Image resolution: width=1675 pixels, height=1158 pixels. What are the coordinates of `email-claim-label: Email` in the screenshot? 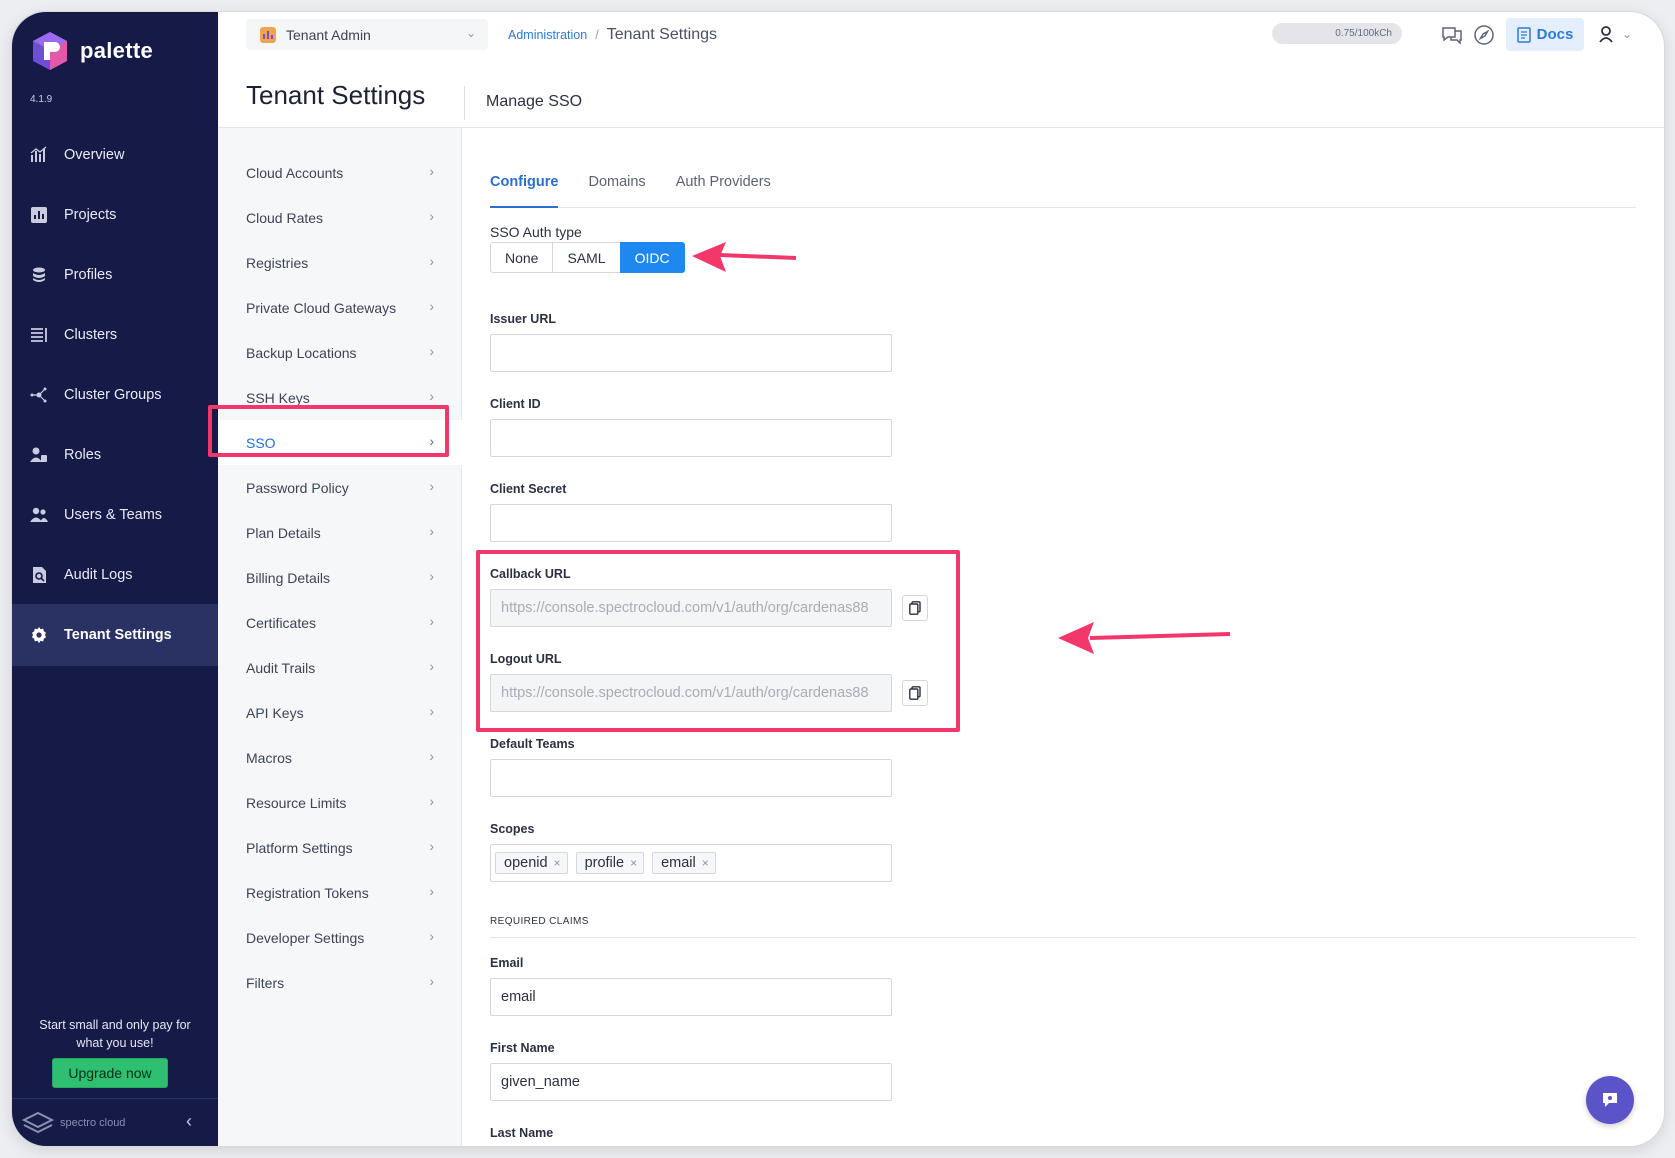 It's located at (507, 963).